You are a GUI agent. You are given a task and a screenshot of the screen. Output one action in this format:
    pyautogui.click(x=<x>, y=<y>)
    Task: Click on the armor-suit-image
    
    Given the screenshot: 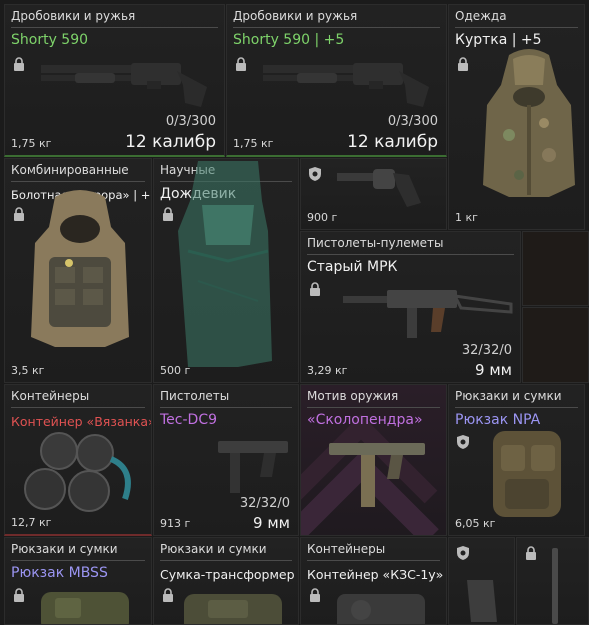 What is the action you would take?
    pyautogui.click(x=80, y=268)
    